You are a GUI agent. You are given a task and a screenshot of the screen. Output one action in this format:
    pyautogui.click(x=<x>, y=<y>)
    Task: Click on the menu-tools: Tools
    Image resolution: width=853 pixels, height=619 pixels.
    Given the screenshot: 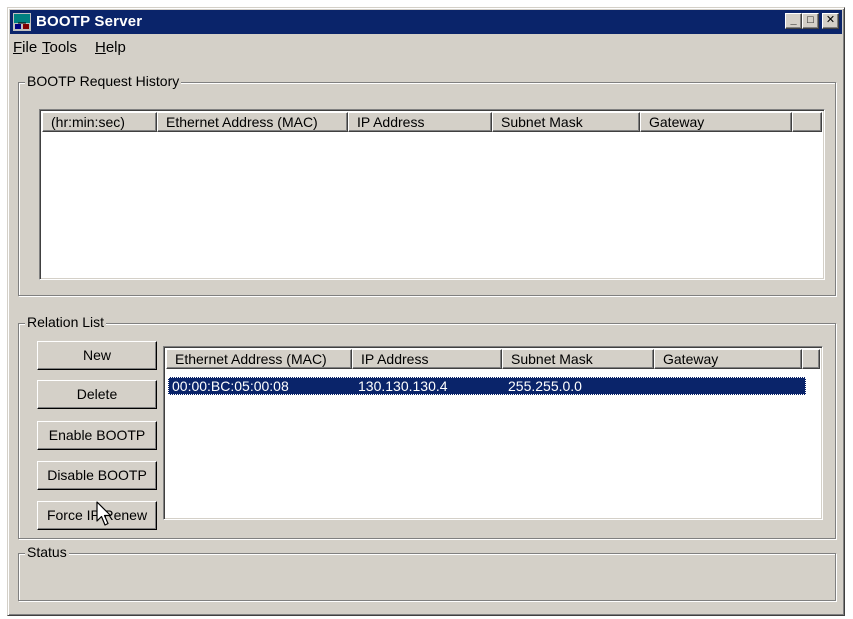 What is the action you would take?
    pyautogui.click(x=59, y=47)
    